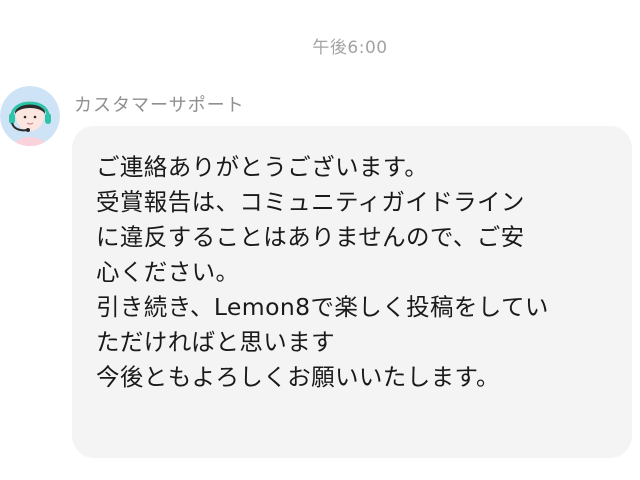  What do you see at coordinates (298, 377) in the screenshot?
I see `message-line: 今後ともよろしくお願いいたします。` at bounding box center [298, 377].